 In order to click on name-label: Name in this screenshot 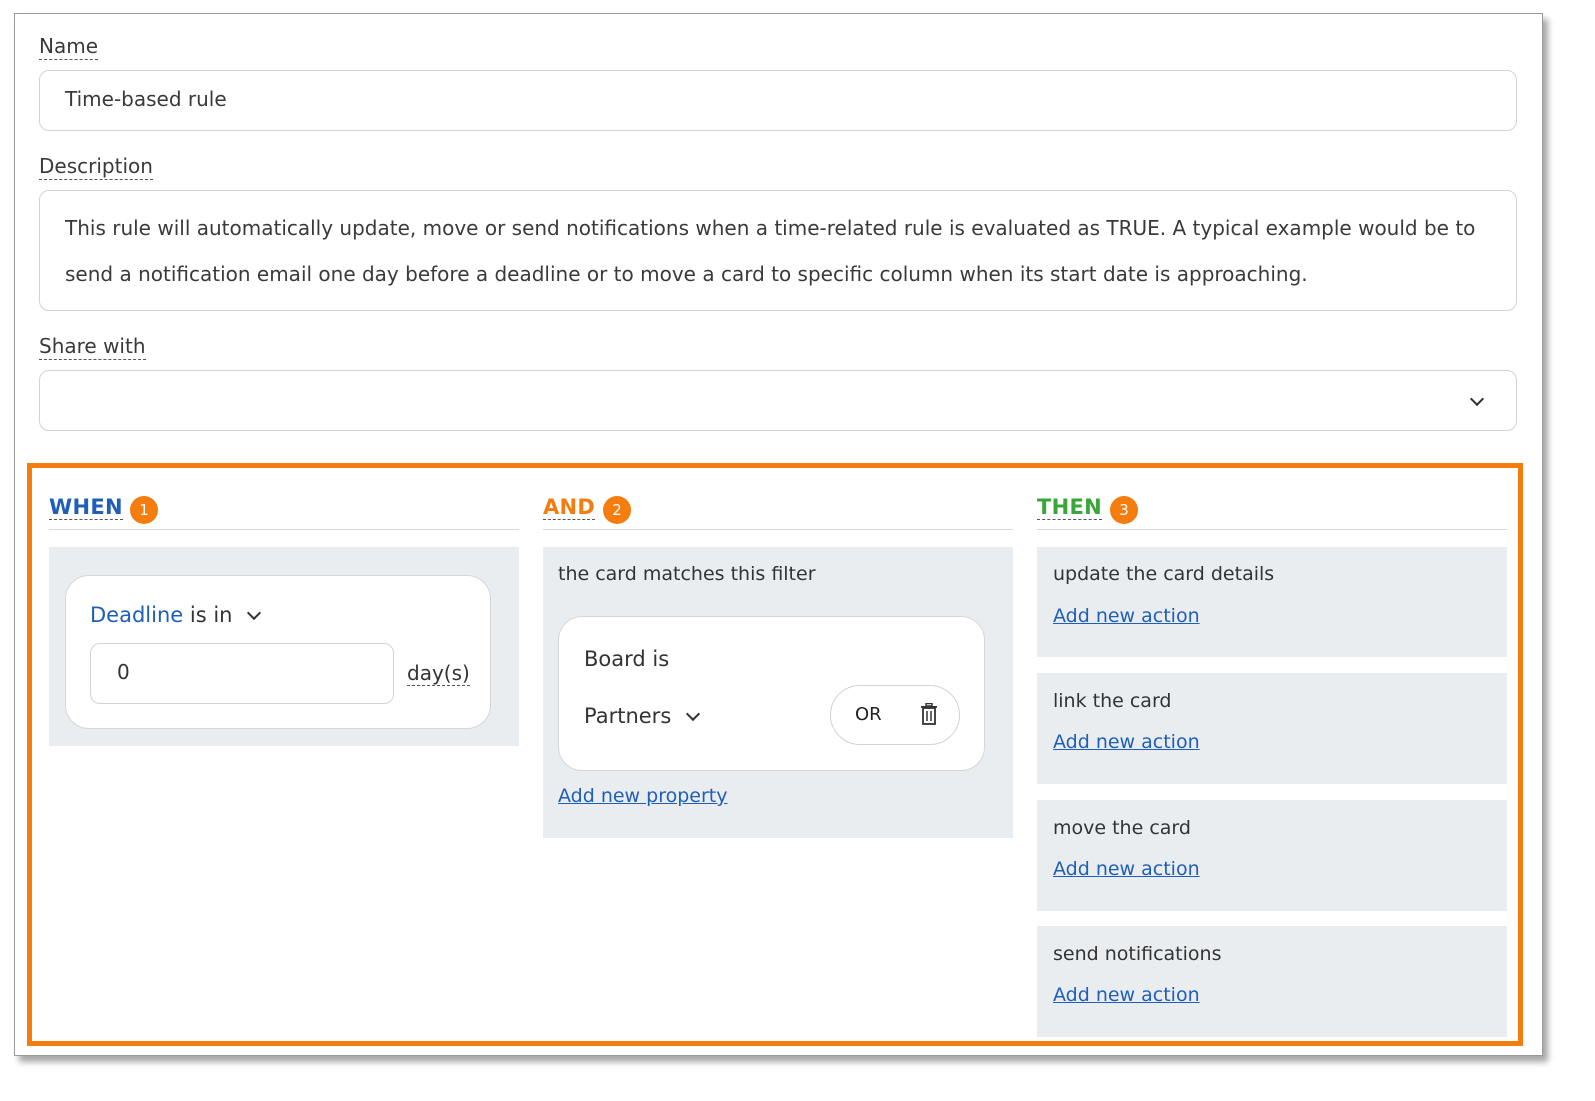, I will do `click(69, 47)`.